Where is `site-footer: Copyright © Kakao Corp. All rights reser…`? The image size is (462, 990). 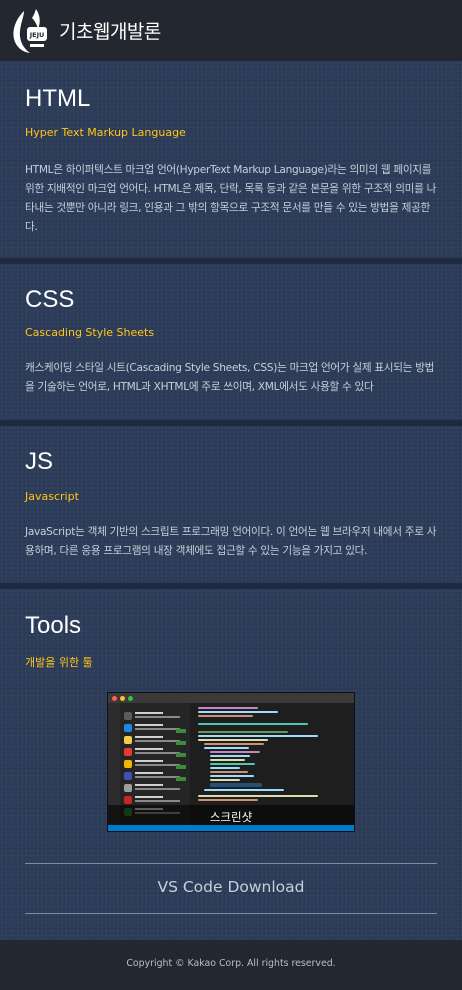
site-footer: Copyright © Kakao Corp. All rights reser… is located at coordinates (231, 965).